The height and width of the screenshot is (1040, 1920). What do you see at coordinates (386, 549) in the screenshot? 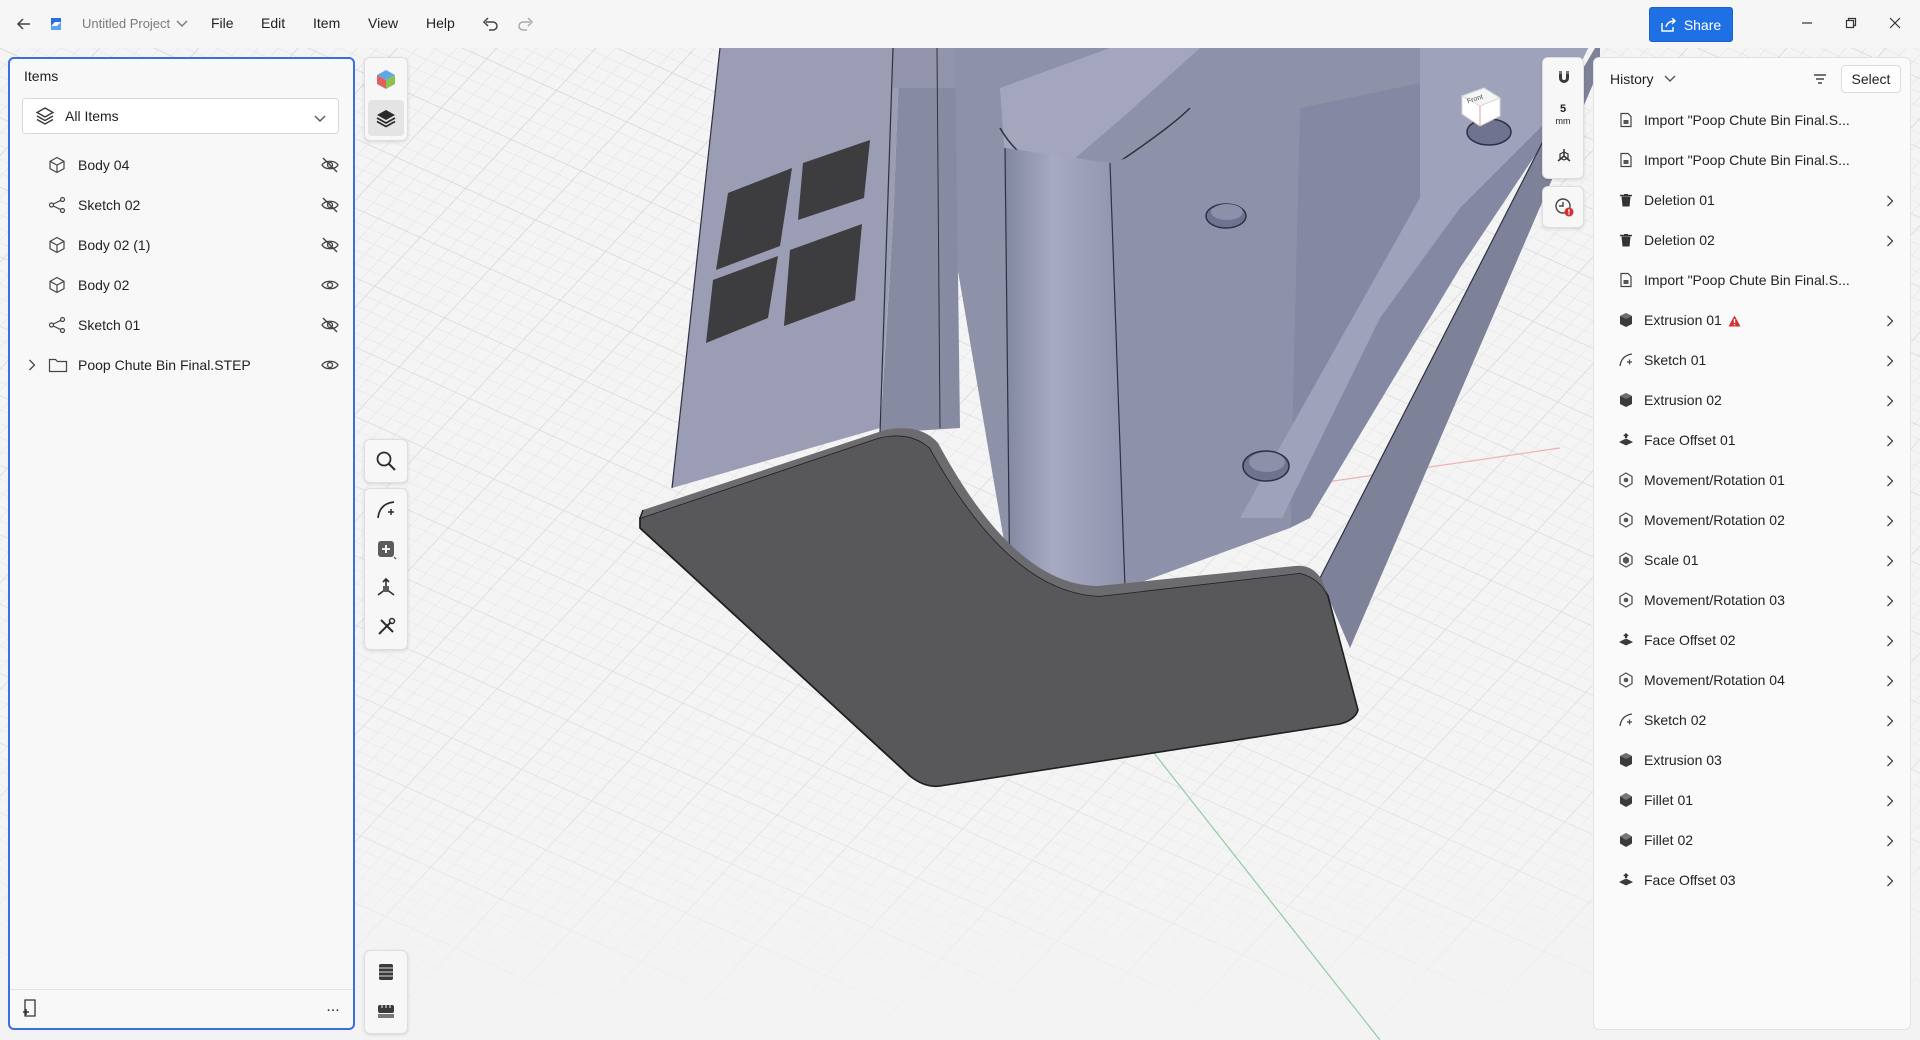
I see `add-primitive-icon` at bounding box center [386, 549].